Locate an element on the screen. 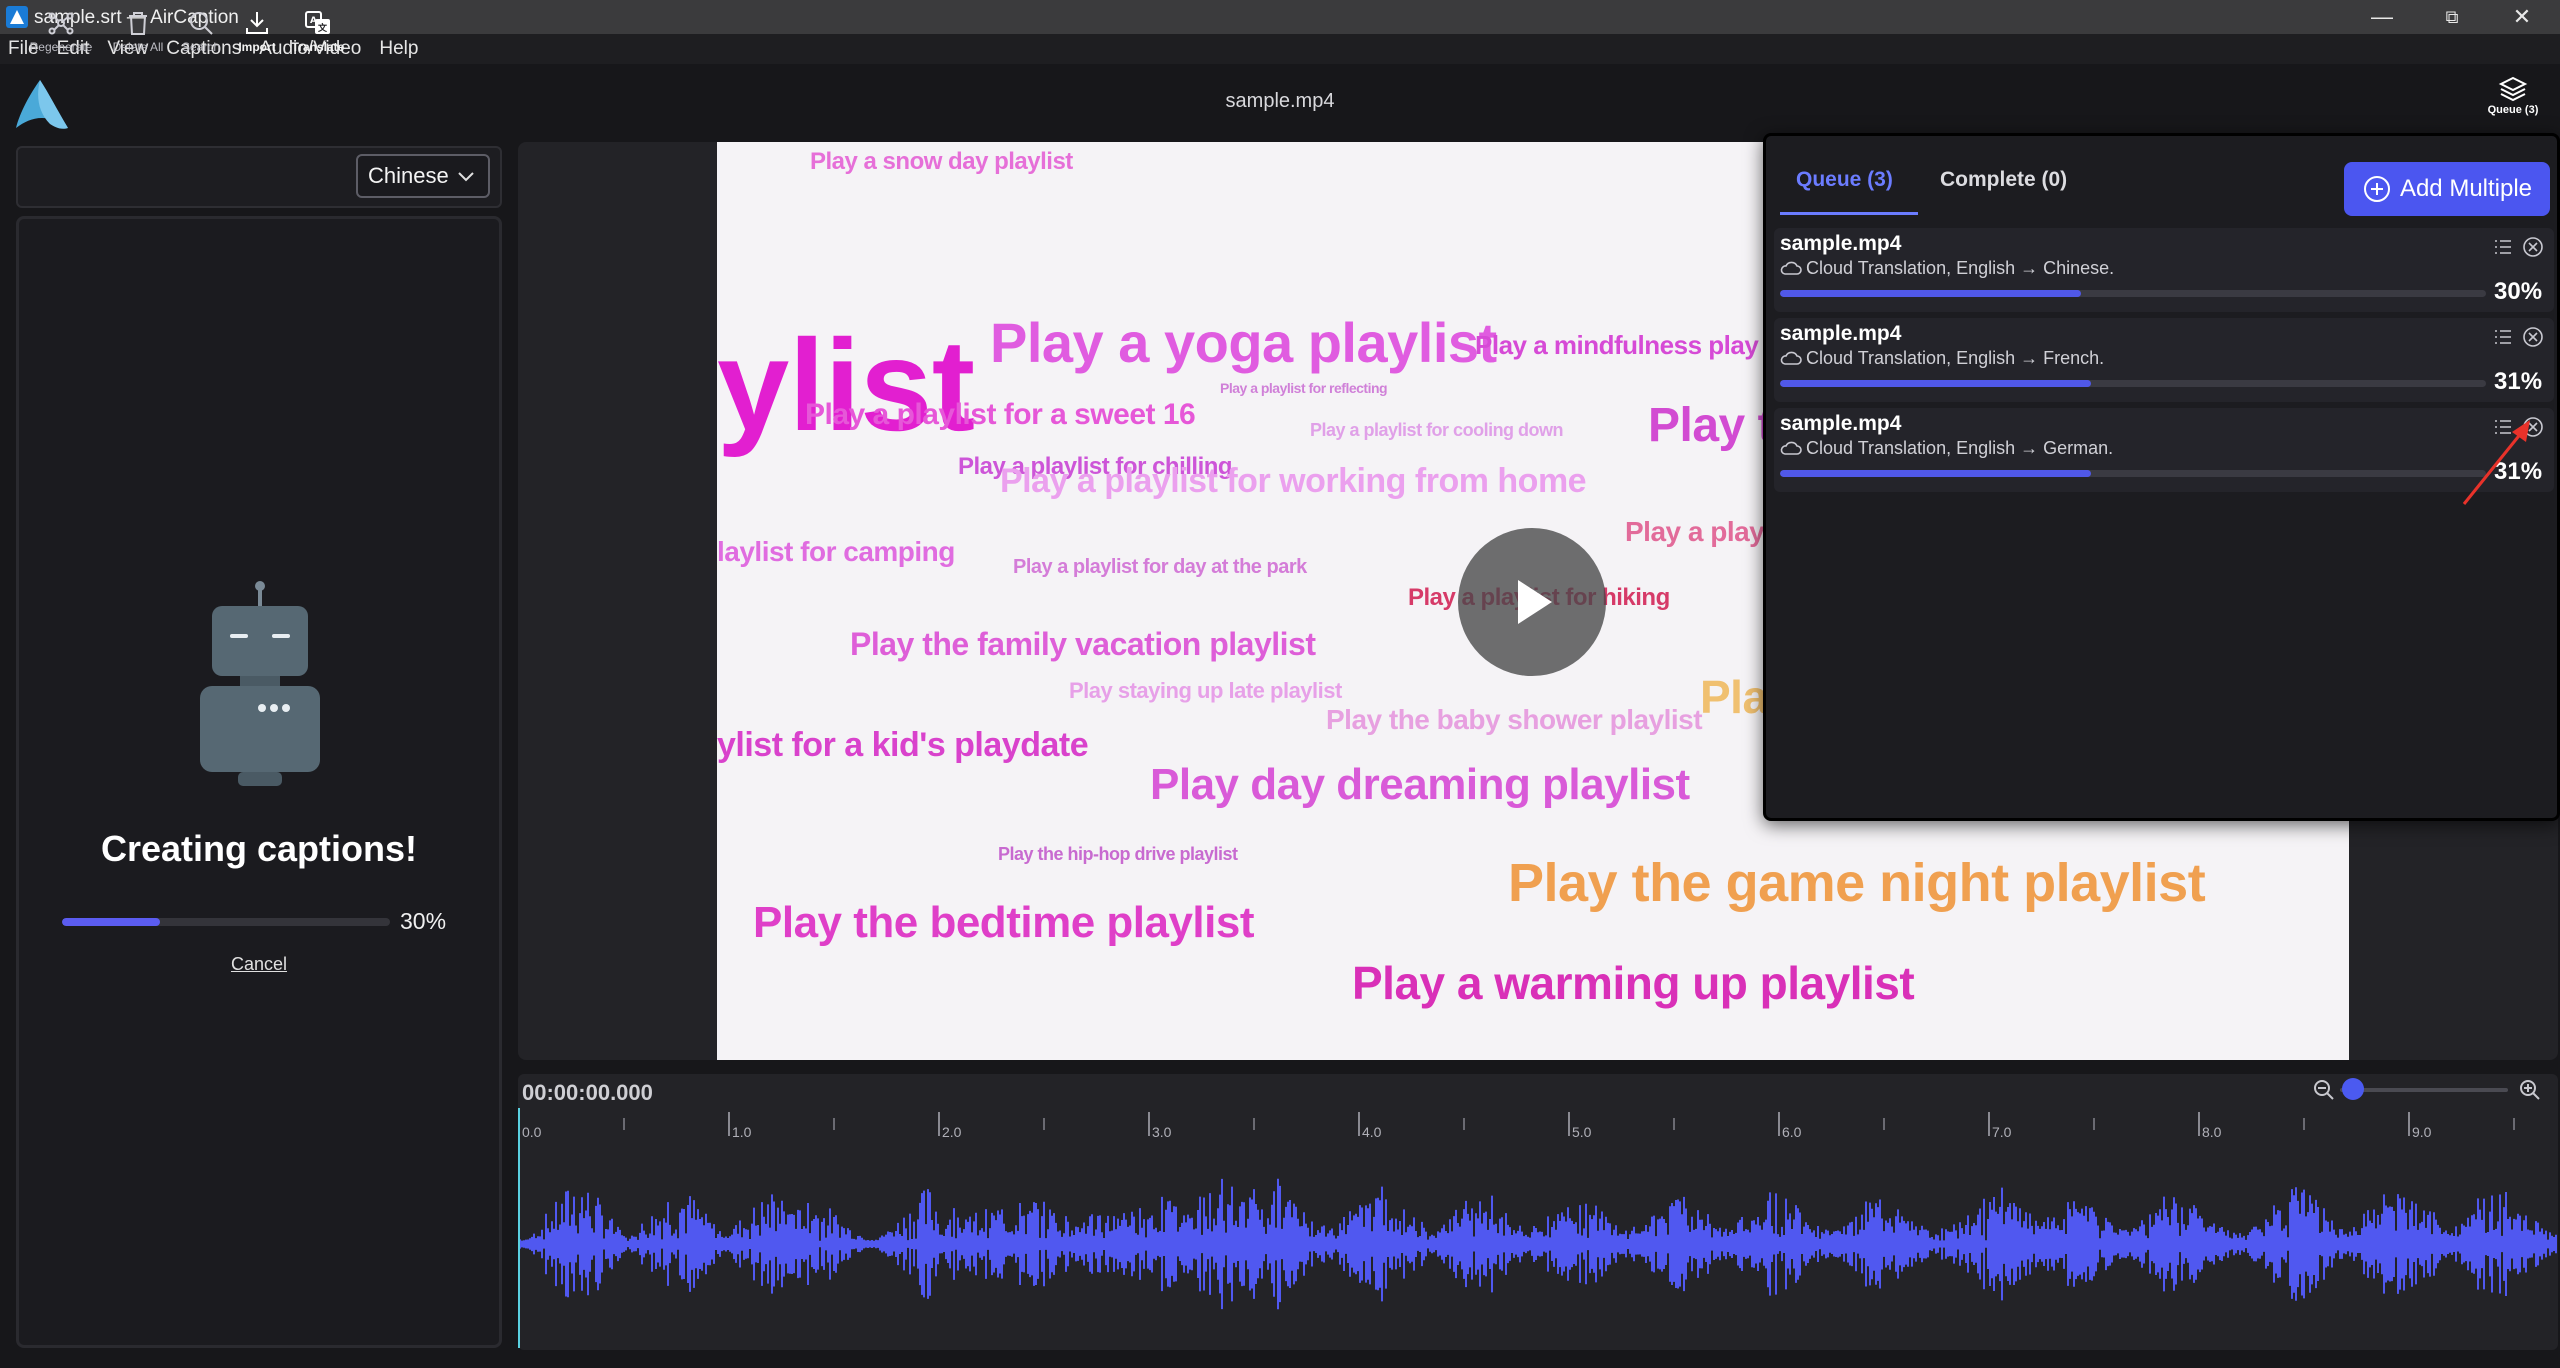 This screenshot has width=2560, height=1368. video-text-3: Play a mindfulness play is located at coordinates (1617, 345).